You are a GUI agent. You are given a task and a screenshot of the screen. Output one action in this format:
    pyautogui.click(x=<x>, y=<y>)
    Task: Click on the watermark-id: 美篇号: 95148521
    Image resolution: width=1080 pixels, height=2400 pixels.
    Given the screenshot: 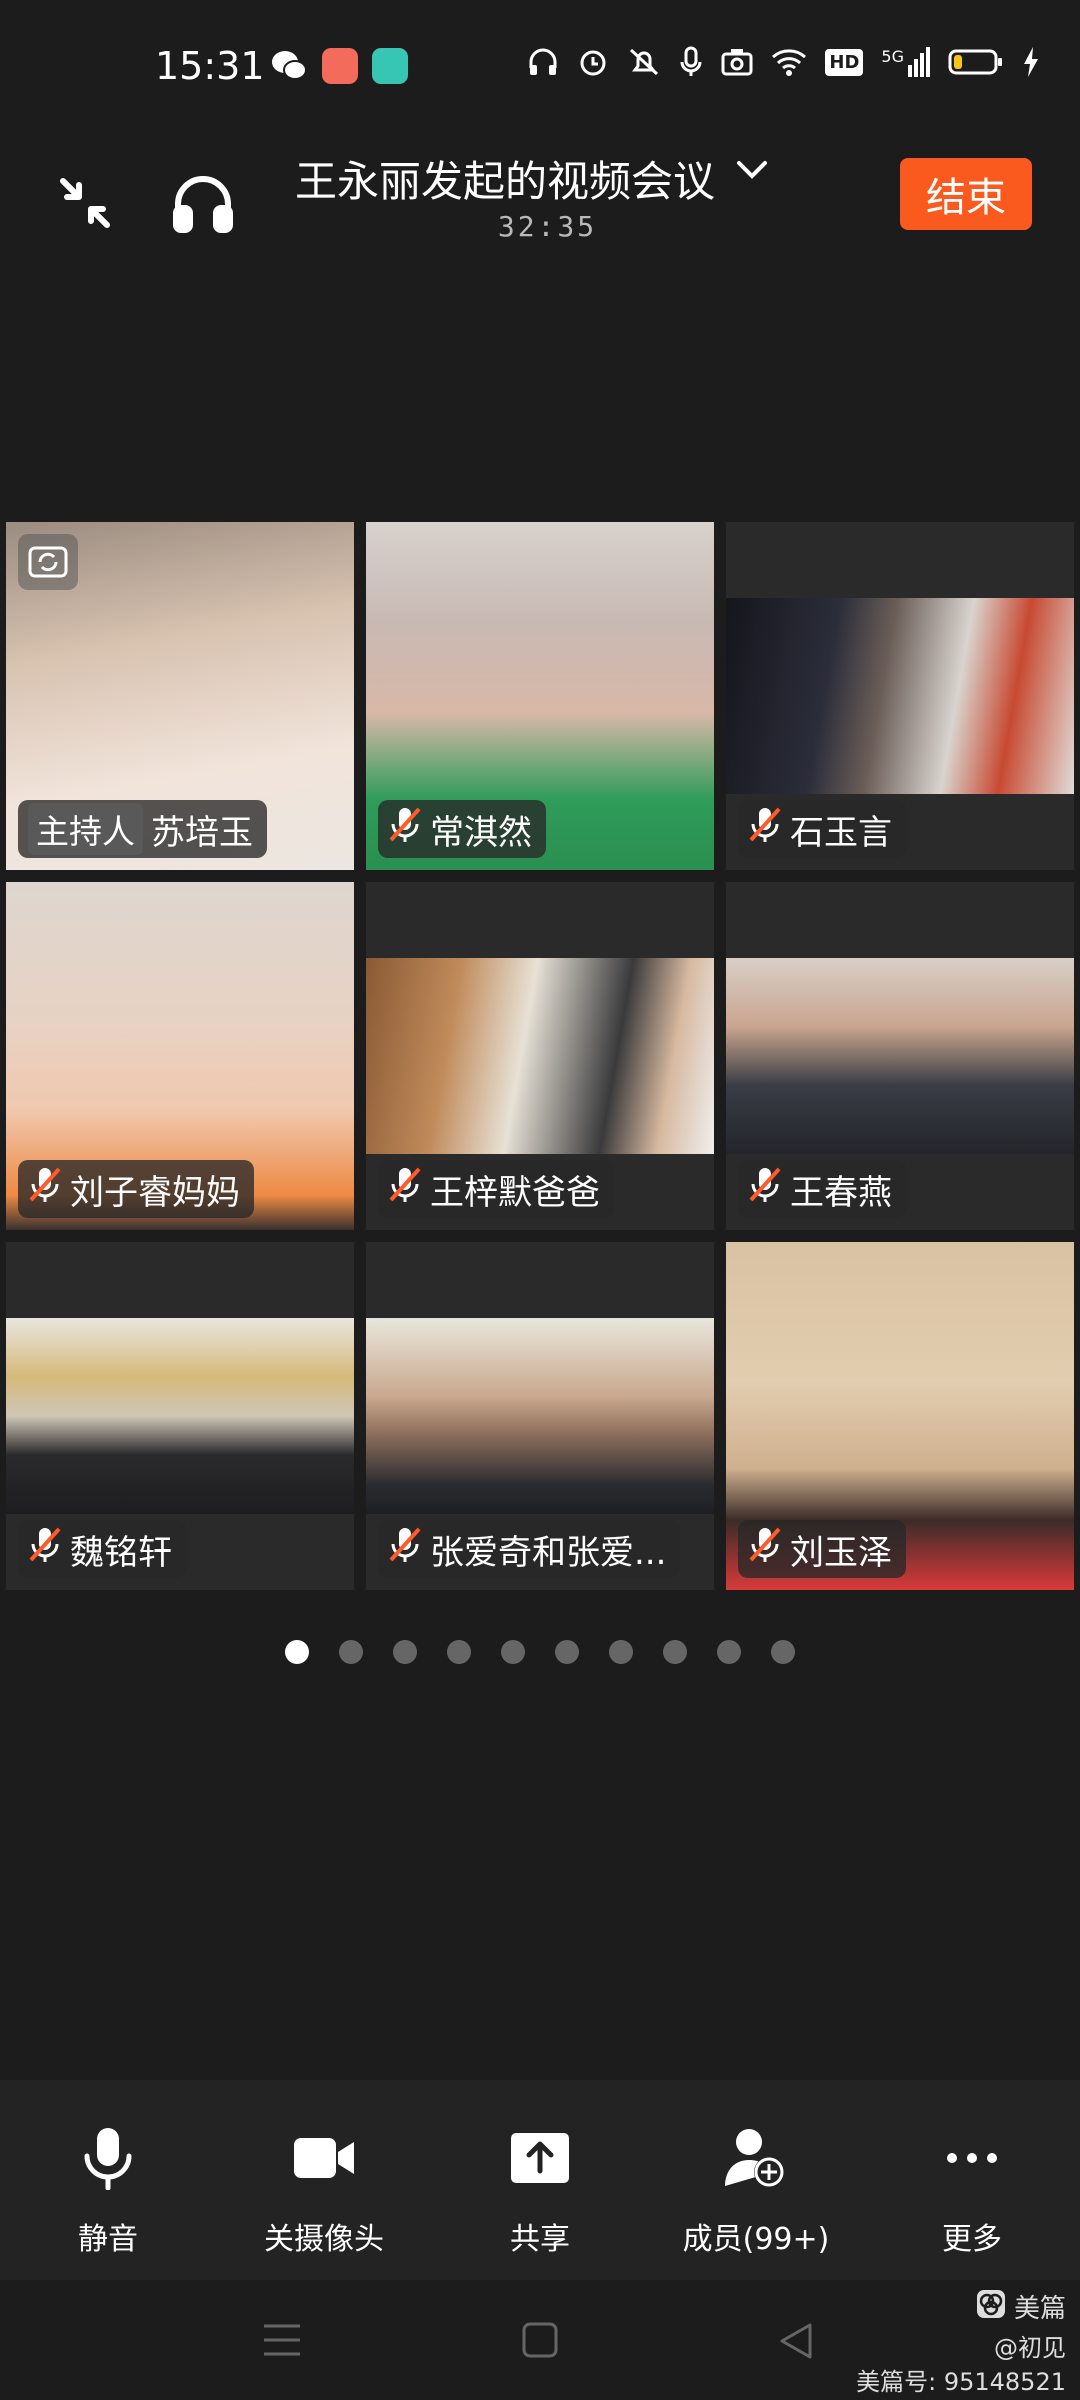 What is the action you would take?
    pyautogui.click(x=961, y=2382)
    